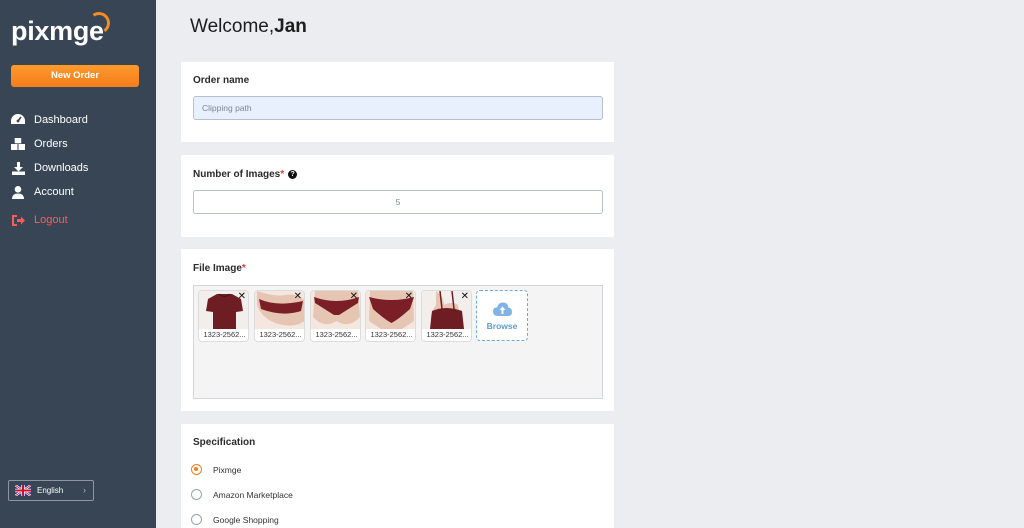  Describe the element at coordinates (18, 120) in the screenshot. I see `dashboard-icon` at that location.